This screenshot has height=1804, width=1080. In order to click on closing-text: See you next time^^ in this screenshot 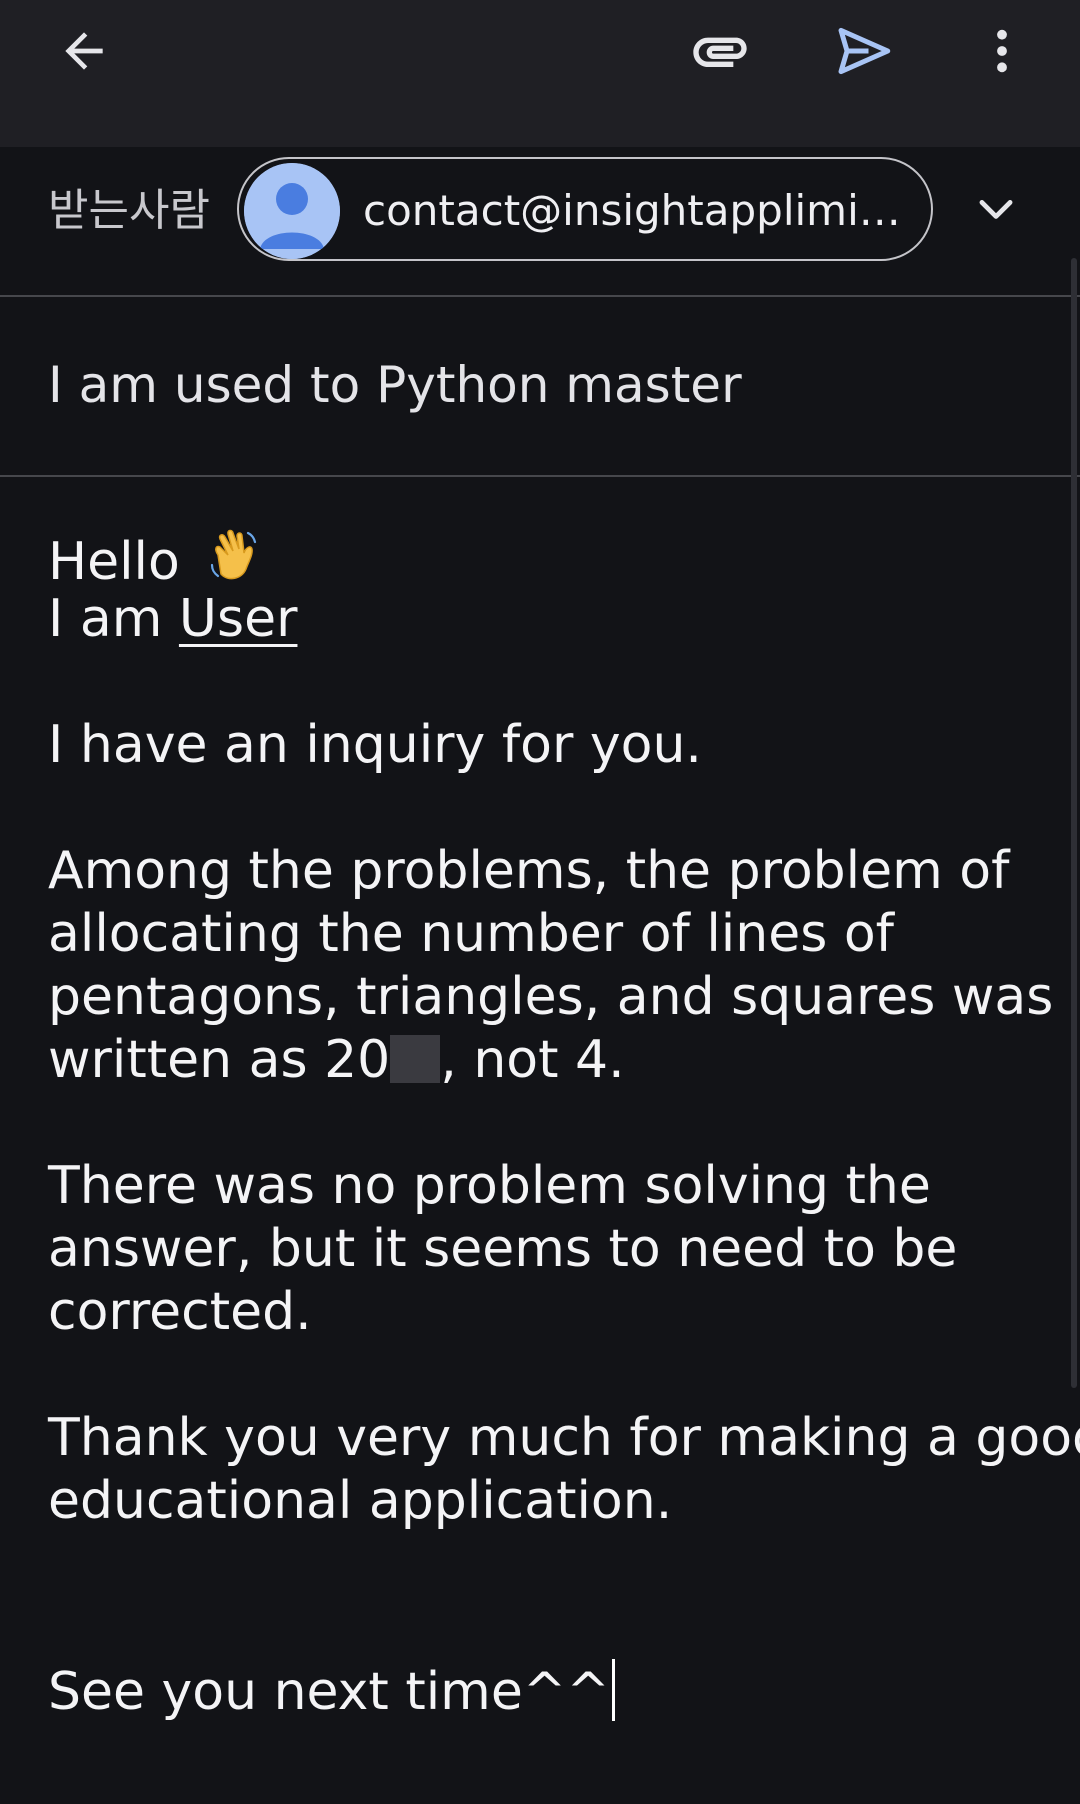, I will do `click(329, 1692)`.